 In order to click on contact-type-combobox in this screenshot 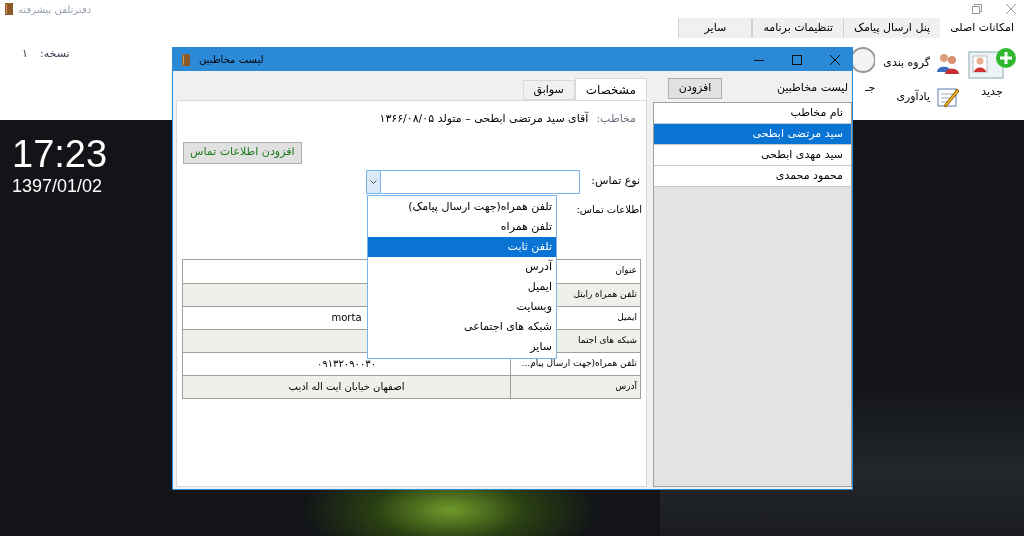, I will do `click(473, 181)`.